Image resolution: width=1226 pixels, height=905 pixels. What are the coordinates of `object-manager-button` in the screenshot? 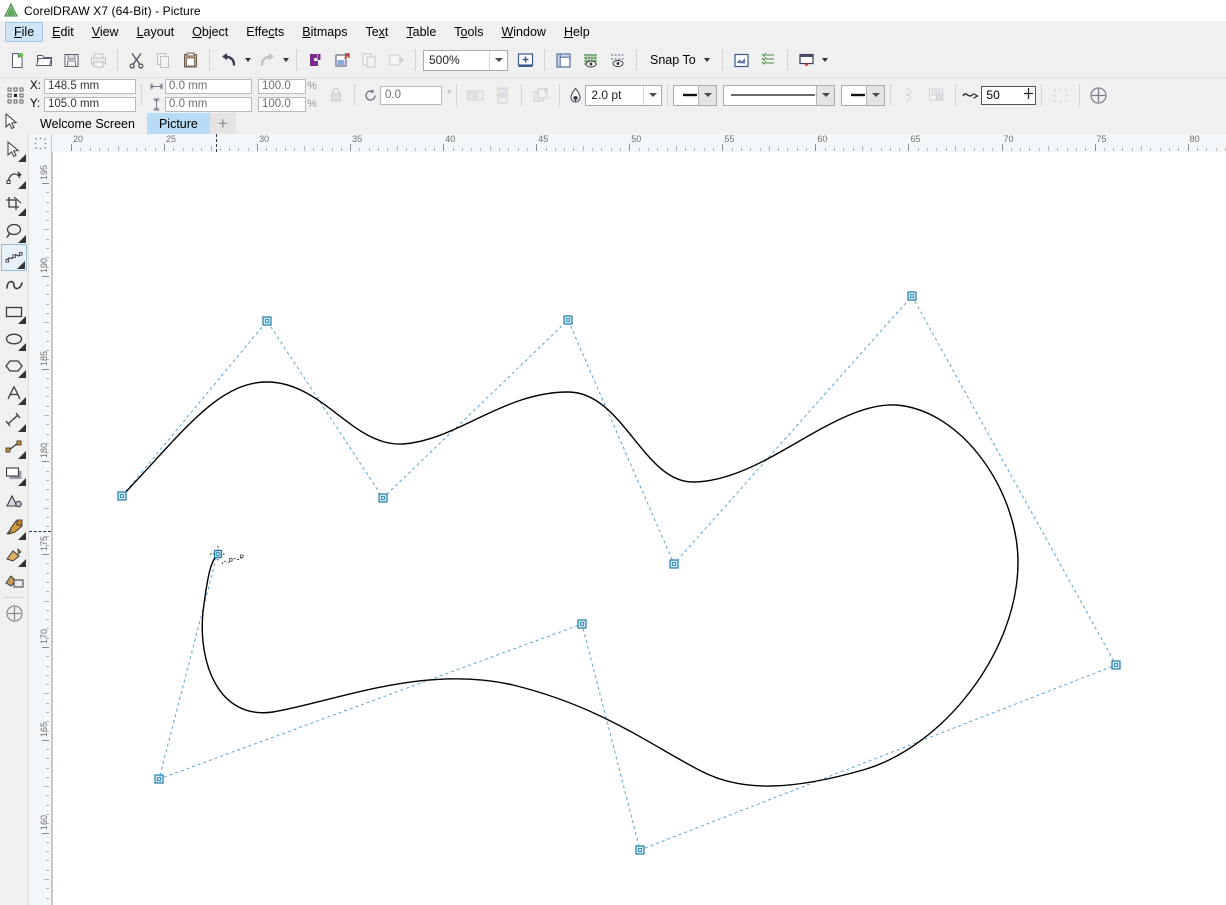 It's located at (768, 60).